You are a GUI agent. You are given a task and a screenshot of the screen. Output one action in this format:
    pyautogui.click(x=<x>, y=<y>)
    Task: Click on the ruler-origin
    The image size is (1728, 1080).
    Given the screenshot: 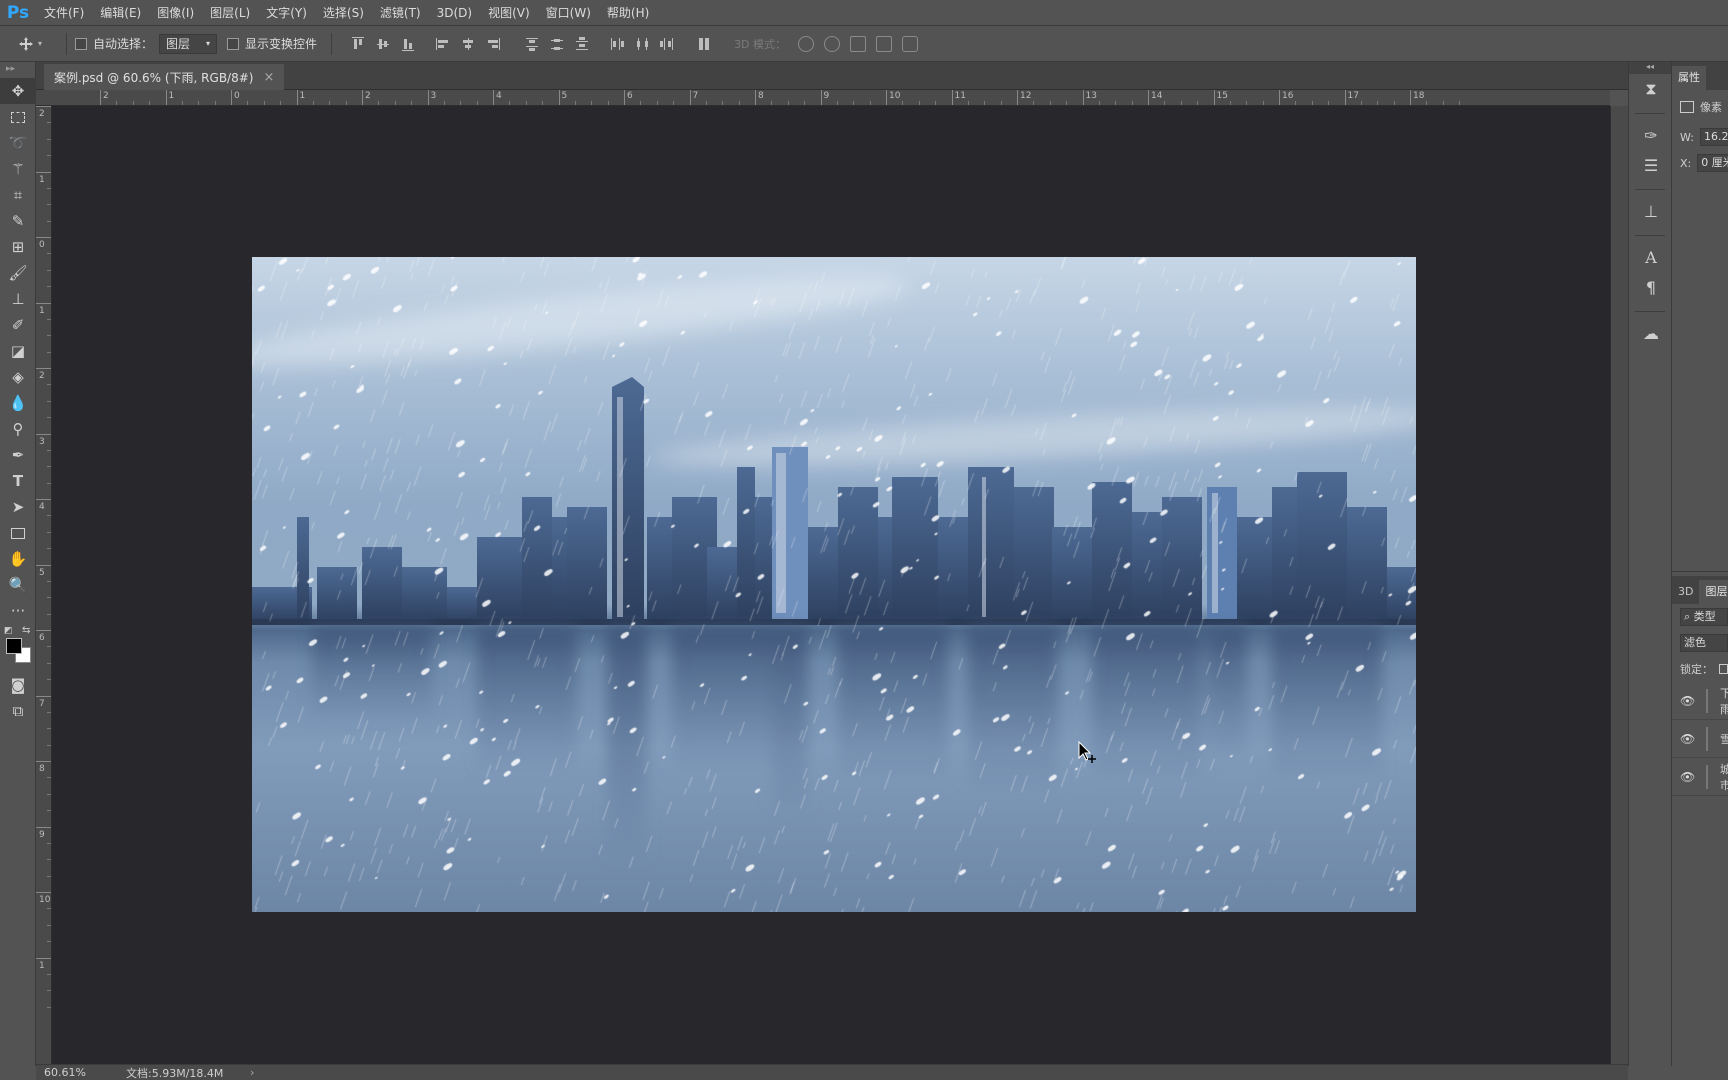 What is the action you would take?
    pyautogui.click(x=47, y=98)
    